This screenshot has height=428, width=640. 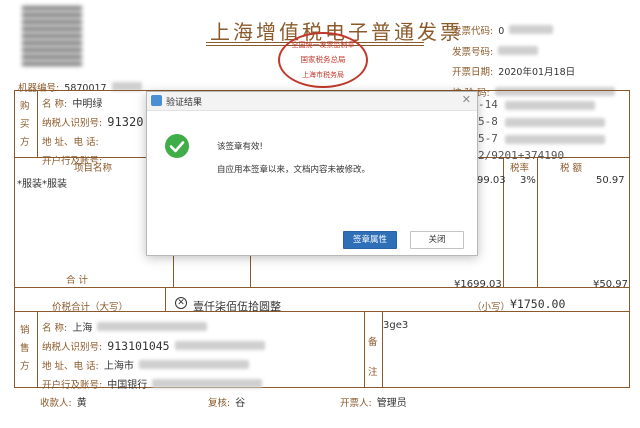 What do you see at coordinates (81, 403) in the screenshot?
I see `payee-value: 黄` at bounding box center [81, 403].